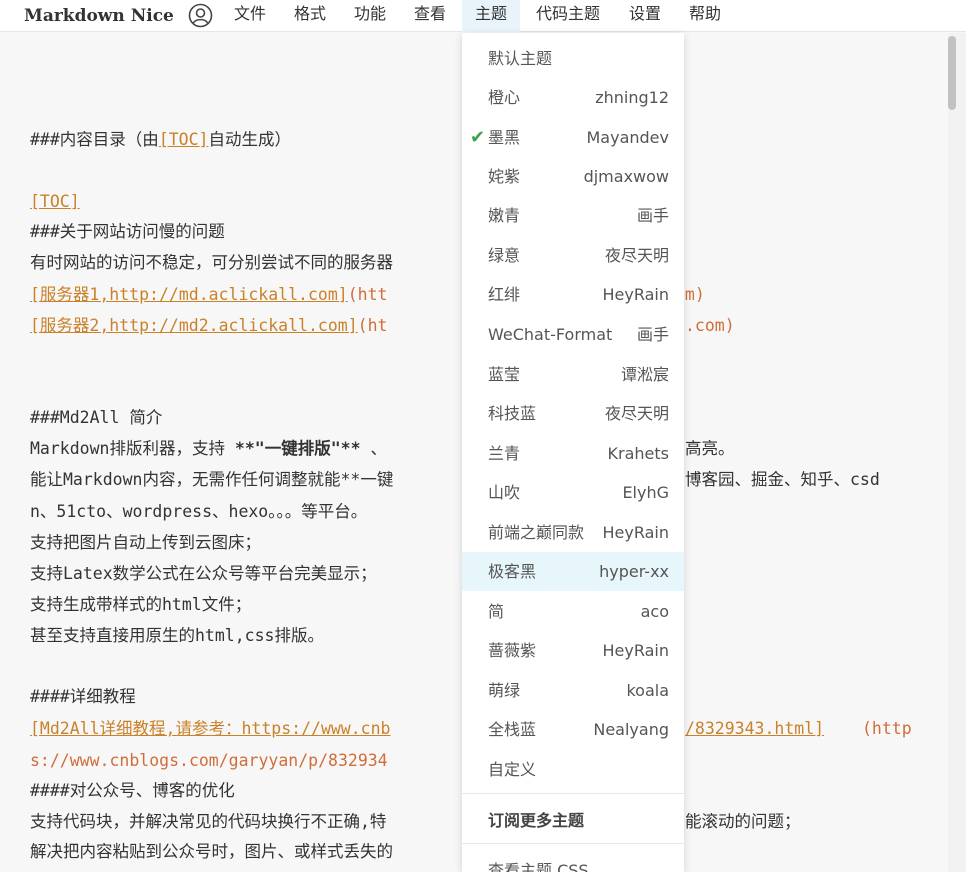 The height and width of the screenshot is (872, 966). What do you see at coordinates (504, 492) in the screenshot?
I see `theme-name: 山吹` at bounding box center [504, 492].